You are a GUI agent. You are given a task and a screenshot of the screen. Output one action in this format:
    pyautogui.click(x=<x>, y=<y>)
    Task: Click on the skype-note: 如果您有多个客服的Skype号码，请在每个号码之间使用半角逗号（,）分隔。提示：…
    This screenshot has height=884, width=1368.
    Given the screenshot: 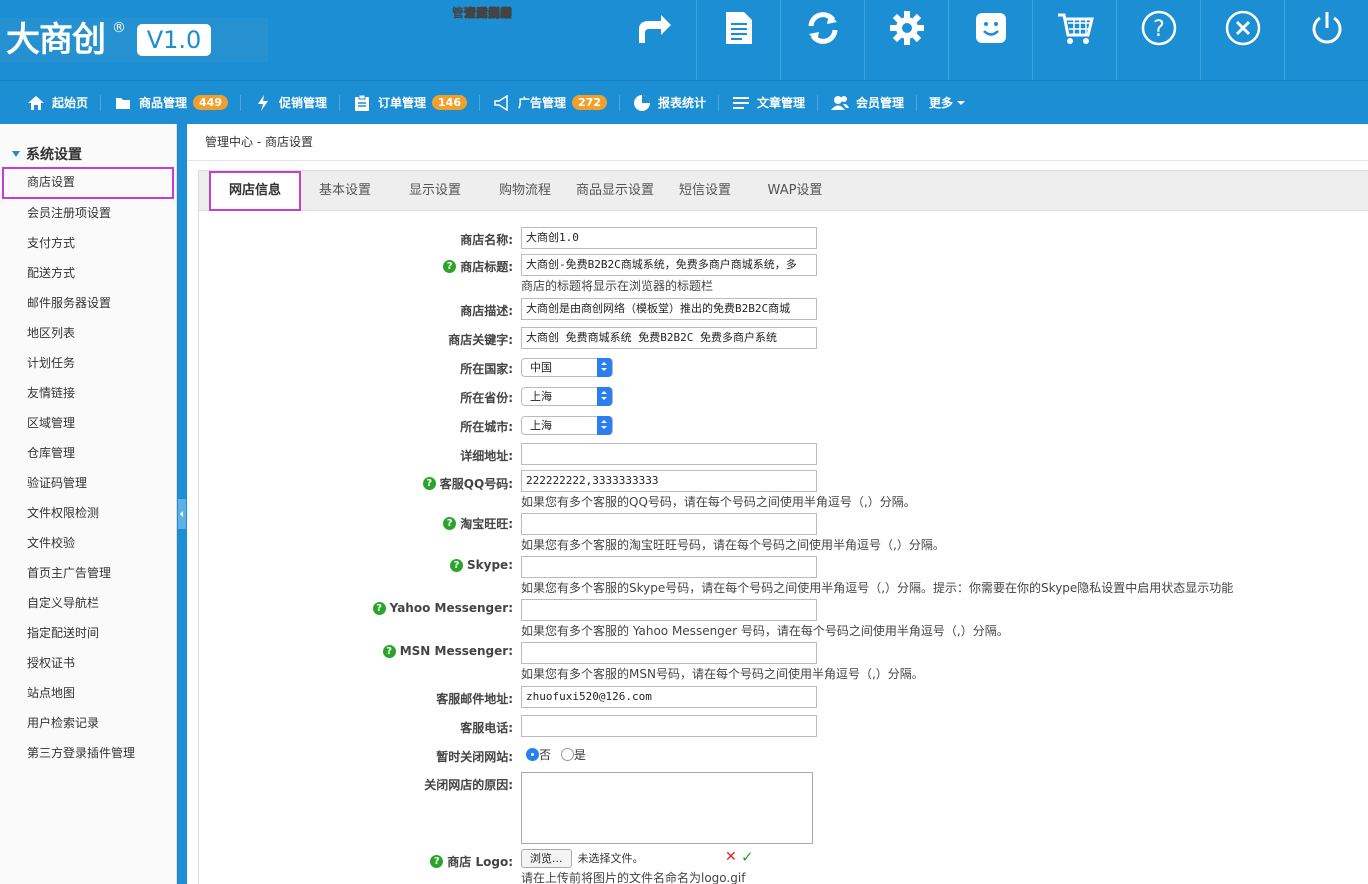 What is the action you would take?
    pyautogui.click(x=877, y=588)
    